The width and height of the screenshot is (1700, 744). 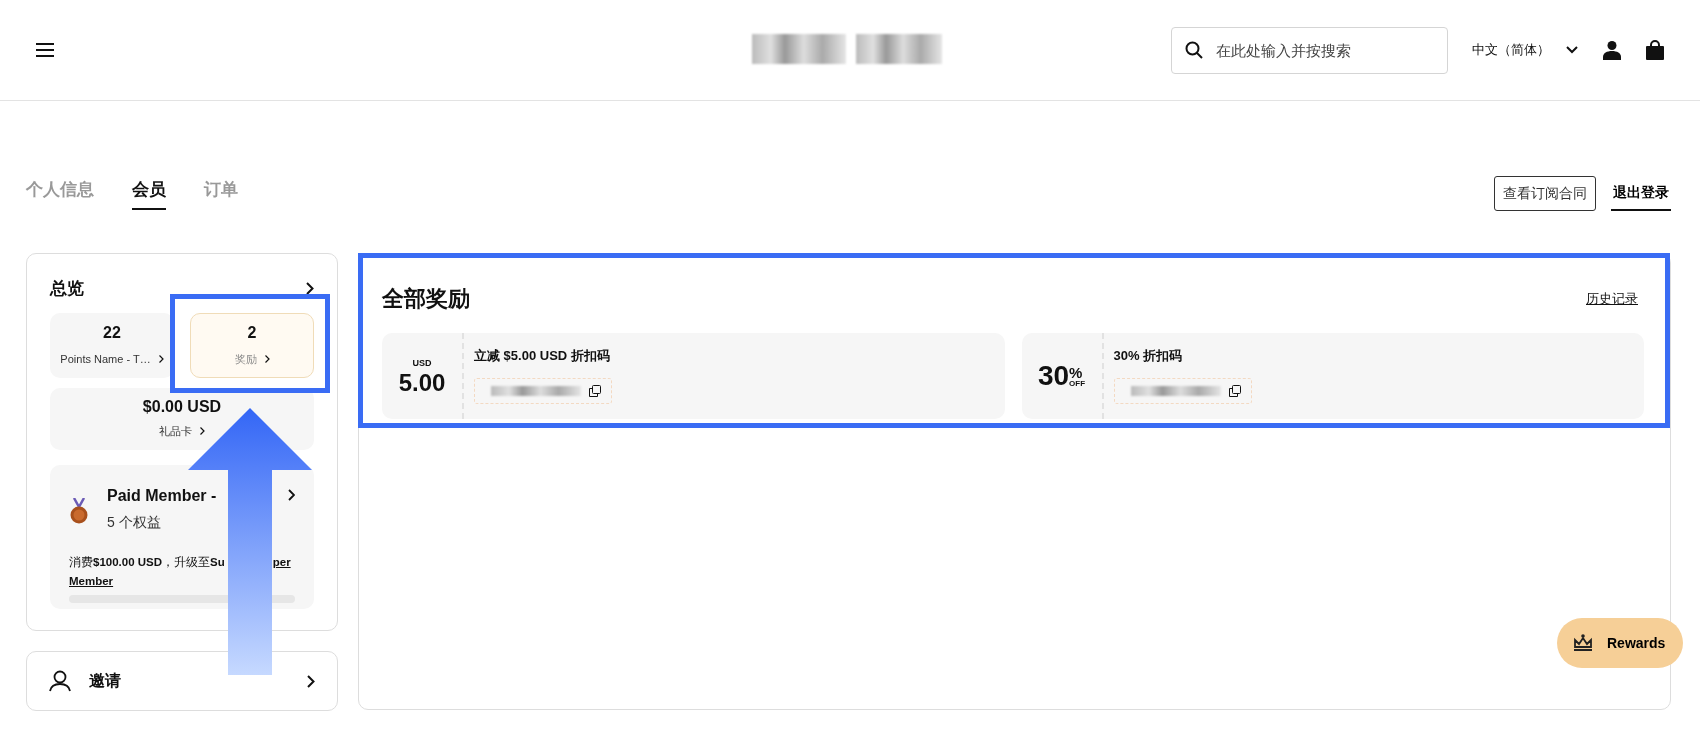 I want to click on view-contract-button: 查看订阅合同, so click(x=1545, y=193).